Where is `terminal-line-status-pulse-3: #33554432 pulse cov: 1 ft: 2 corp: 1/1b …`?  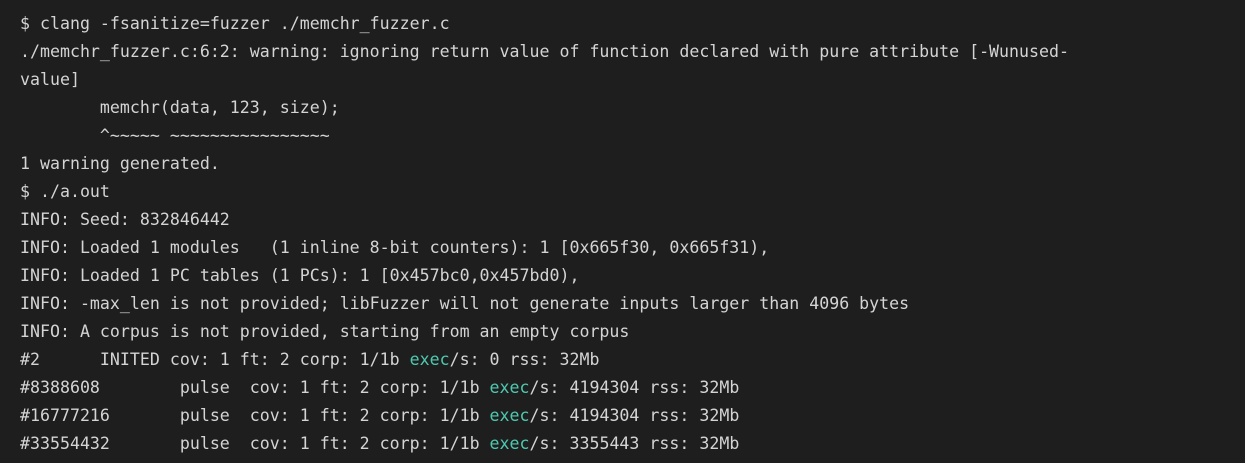
terminal-line-status-pulse-3: #33554432 pulse cov: 1 ft: 2 corp: 1/1b … is located at coordinates (632, 444).